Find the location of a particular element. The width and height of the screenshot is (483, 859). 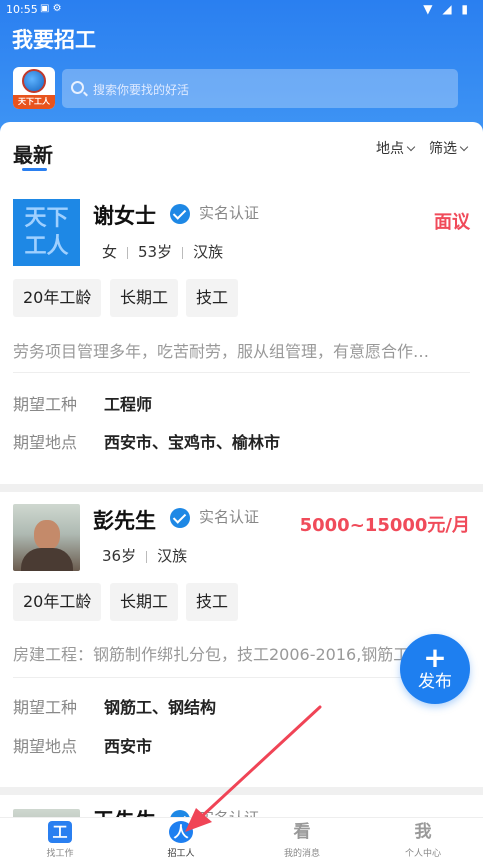

annotation-arrow is located at coordinates (253, 768).